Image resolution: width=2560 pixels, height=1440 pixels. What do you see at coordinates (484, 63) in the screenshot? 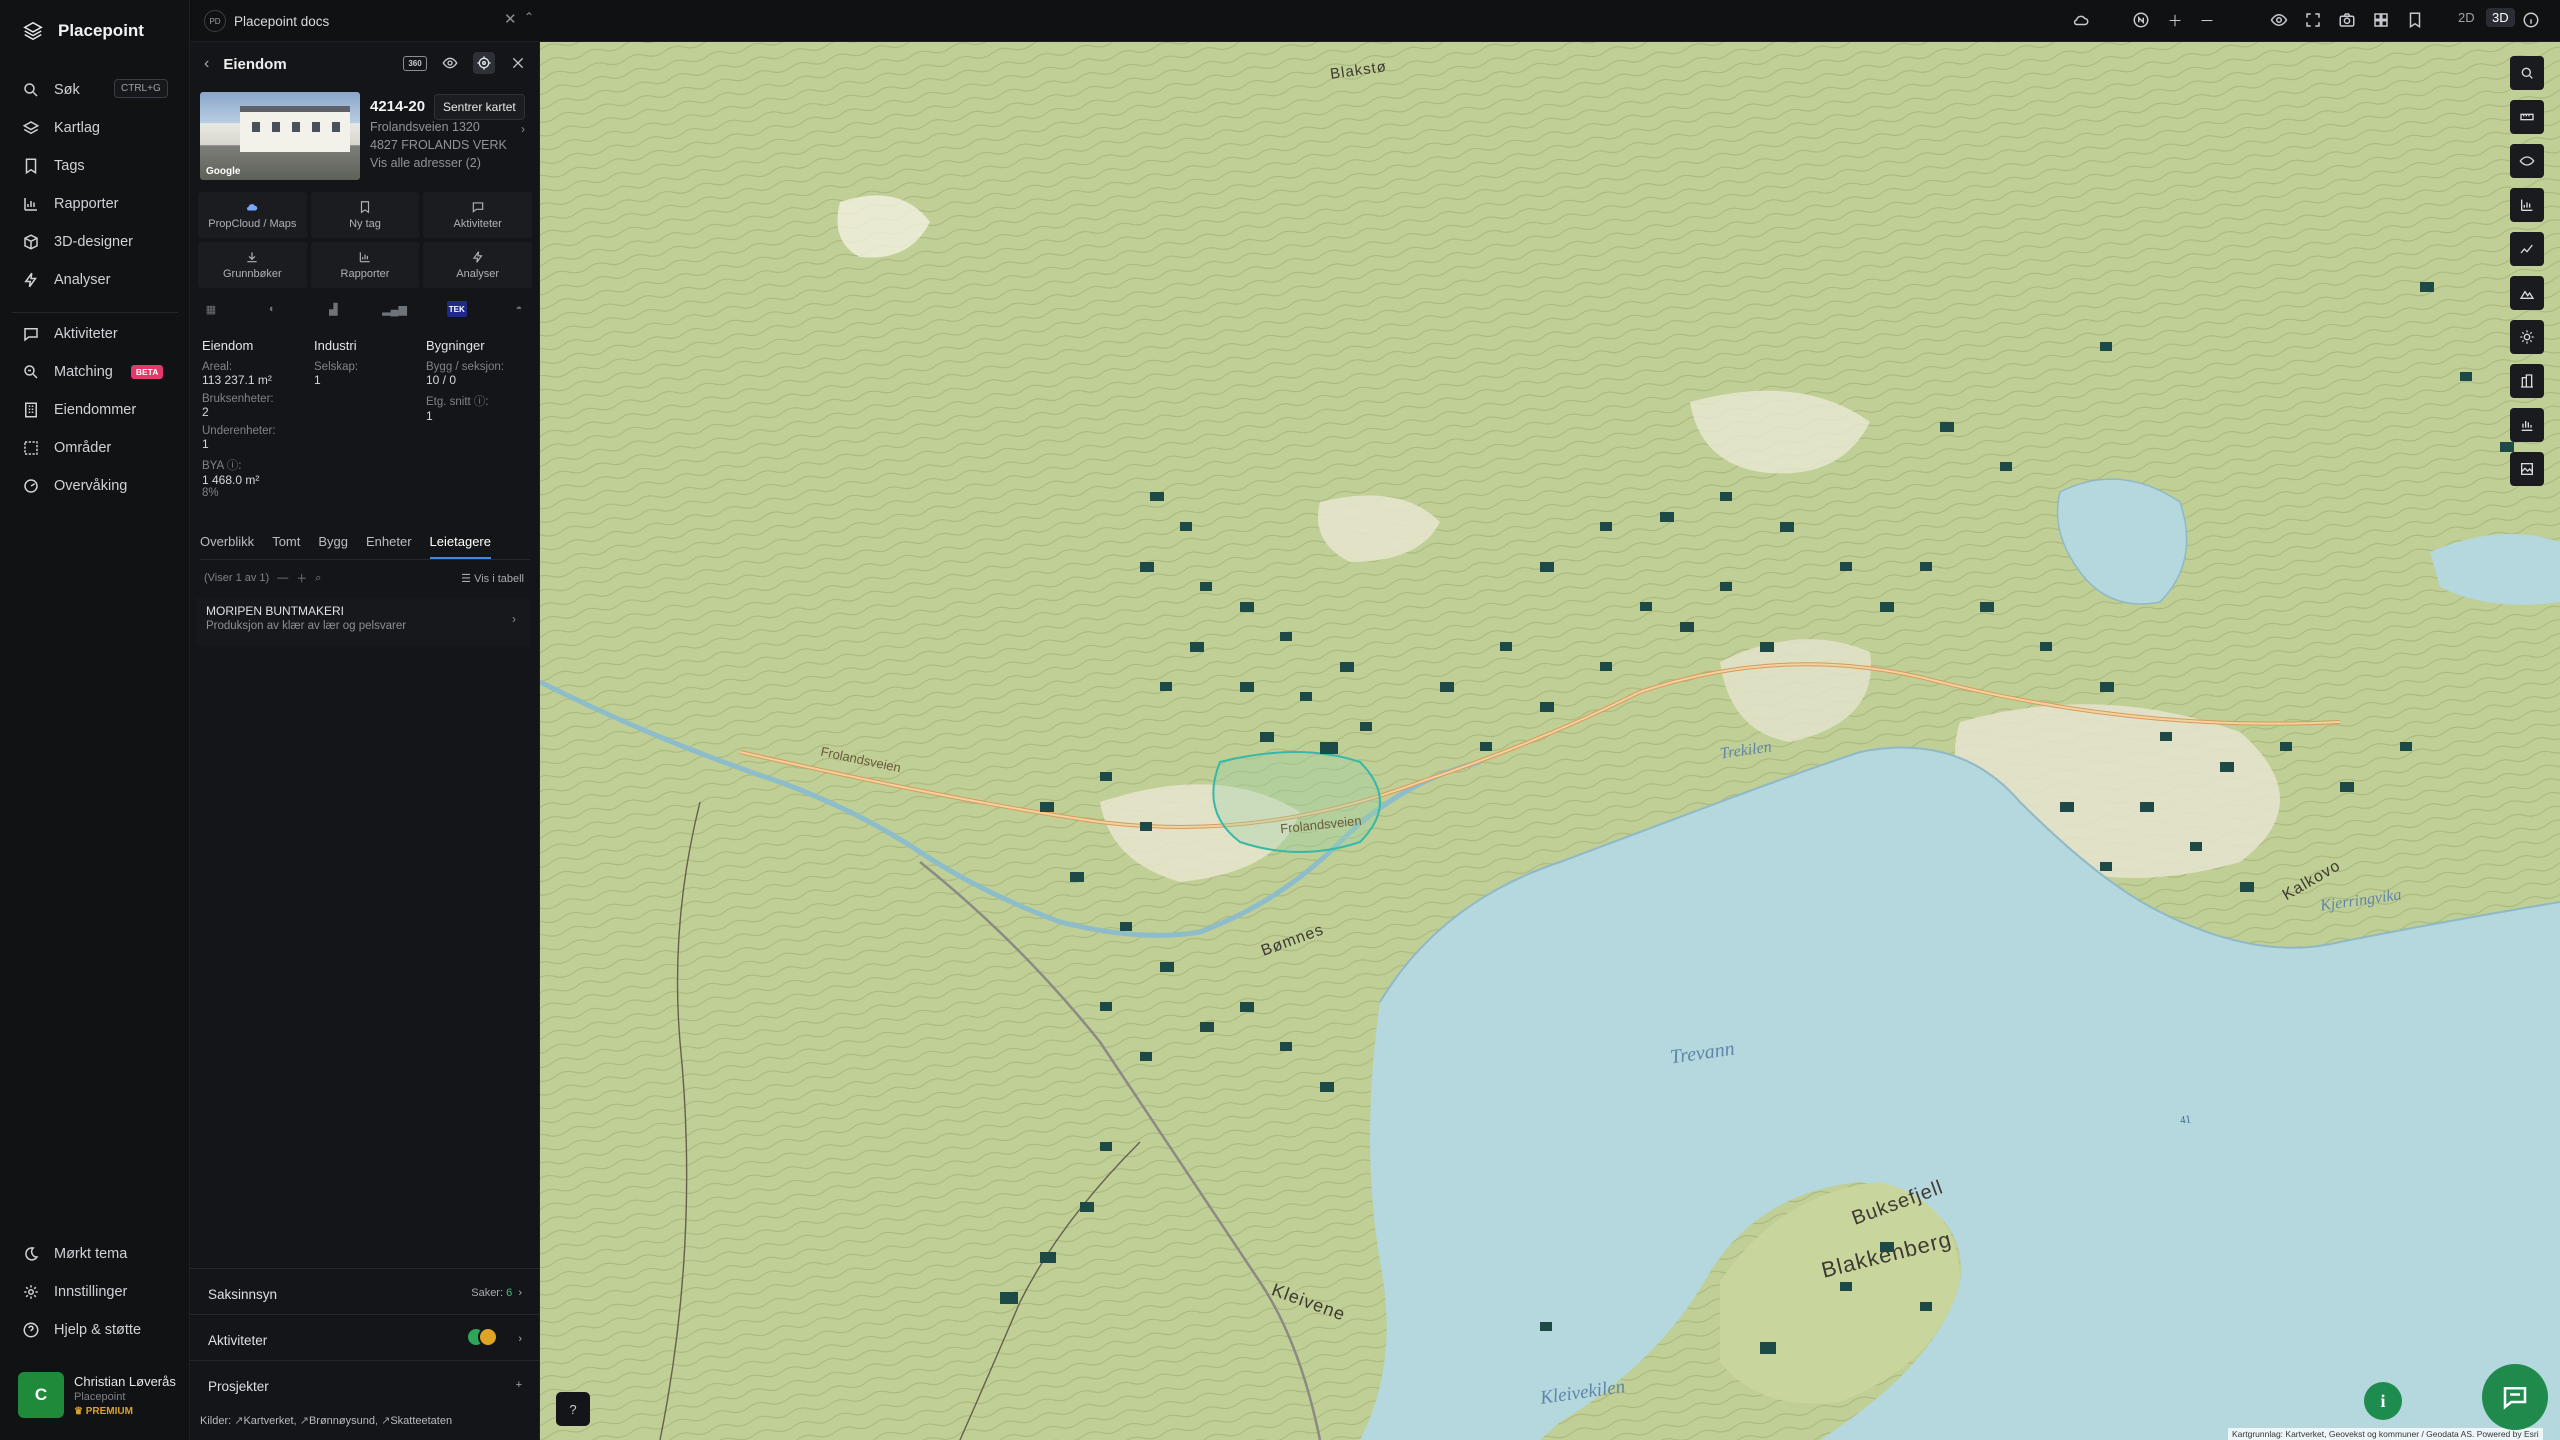
I see `center-map-icon` at bounding box center [484, 63].